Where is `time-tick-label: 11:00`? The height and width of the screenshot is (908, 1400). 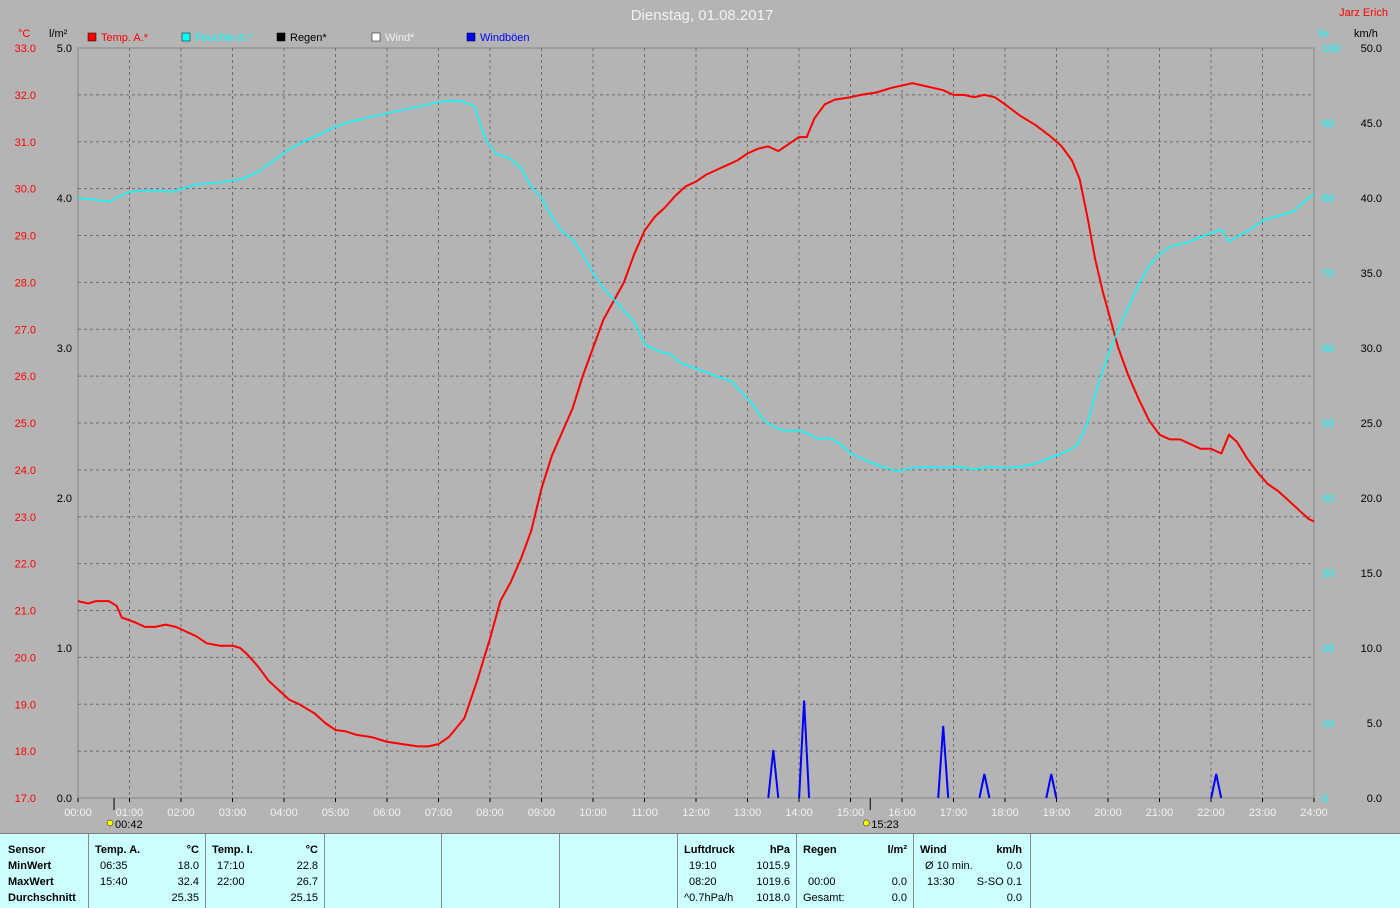 time-tick-label: 11:00 is located at coordinates (644, 813).